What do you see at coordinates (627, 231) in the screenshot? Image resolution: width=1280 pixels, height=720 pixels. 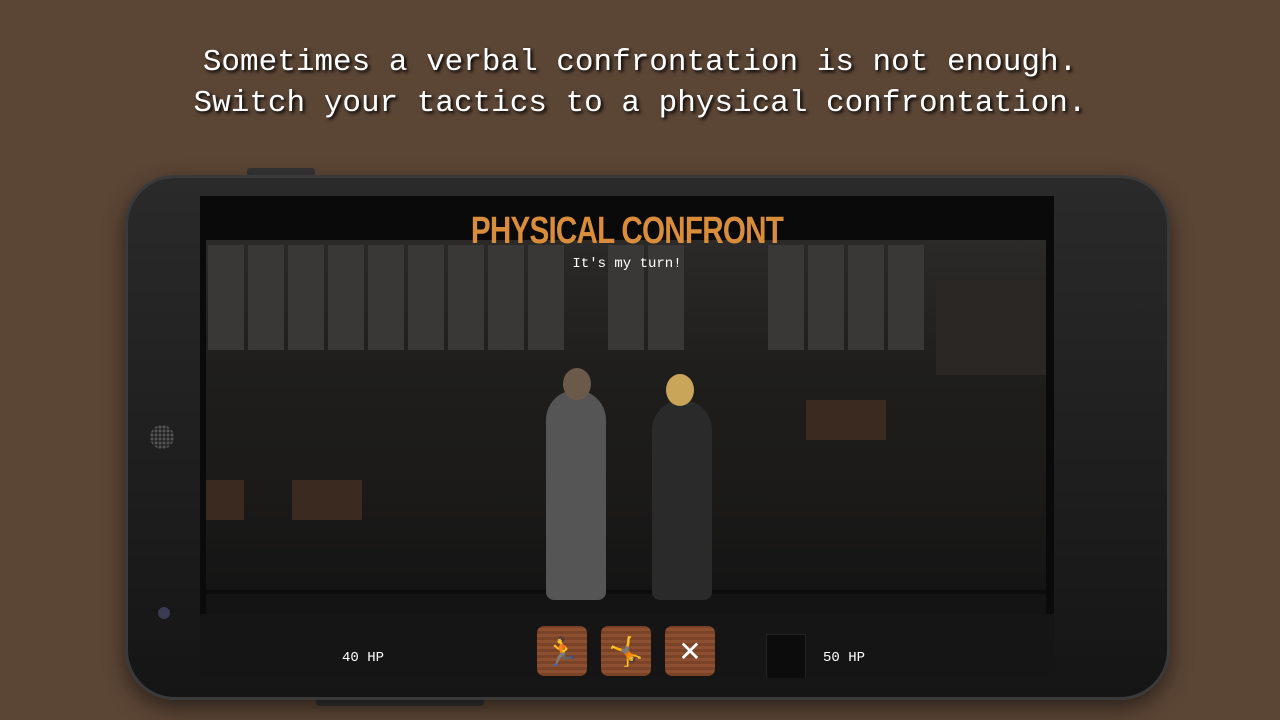 I see `game-title: PHYSICAL CONFRONT` at bounding box center [627, 231].